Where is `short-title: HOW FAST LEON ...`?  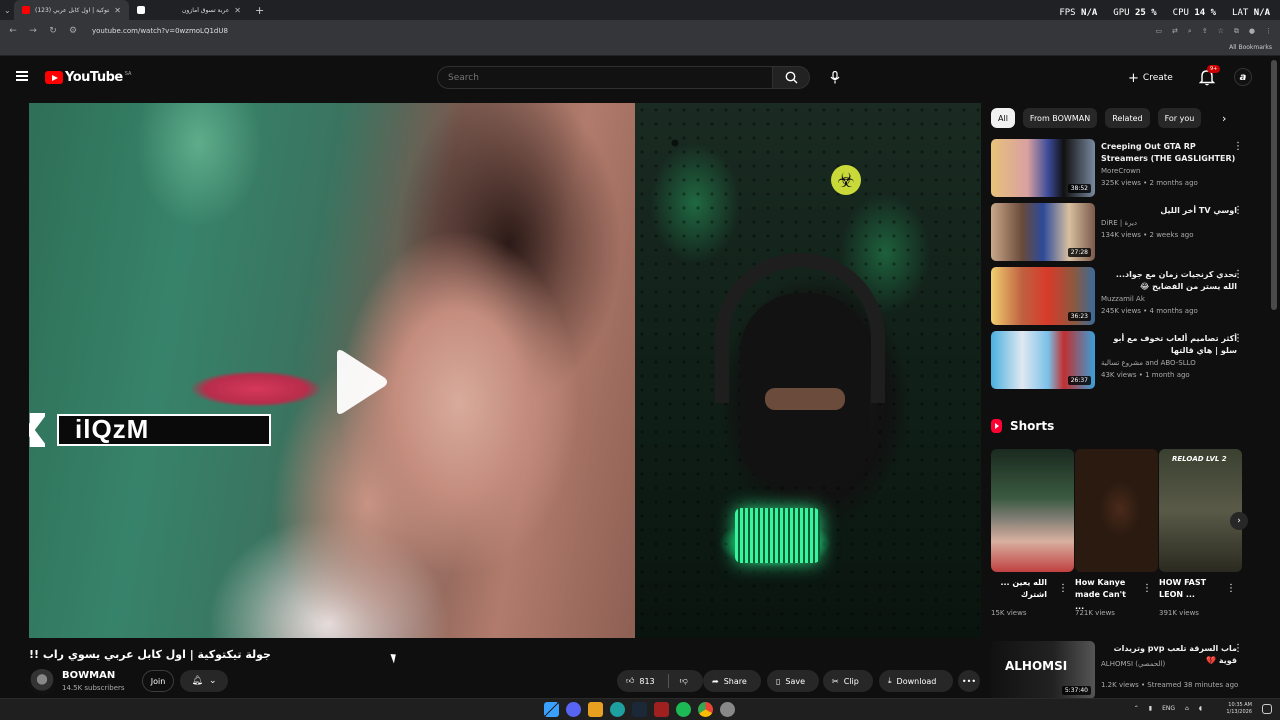
short-title: HOW FAST LEON ... is located at coordinates (1190, 589).